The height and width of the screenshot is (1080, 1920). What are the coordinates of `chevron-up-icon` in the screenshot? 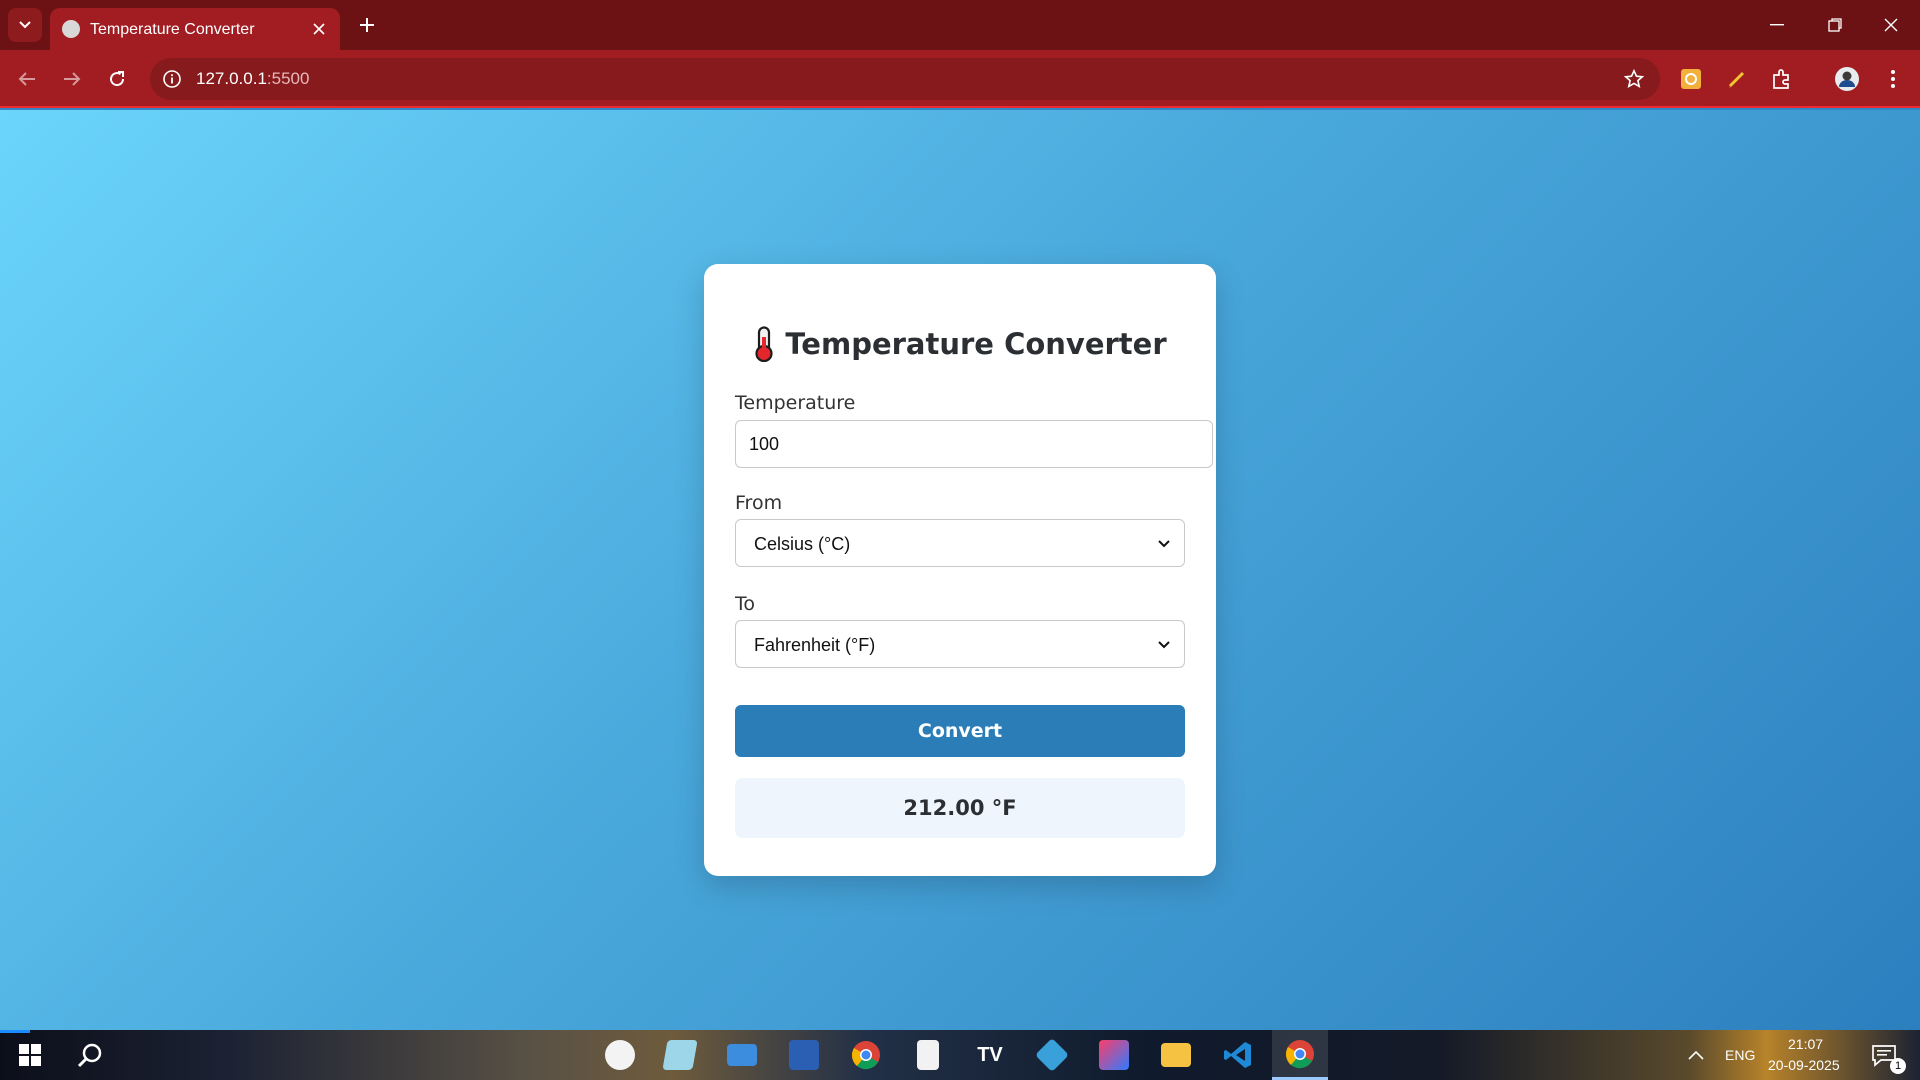 It's located at (1696, 1055).